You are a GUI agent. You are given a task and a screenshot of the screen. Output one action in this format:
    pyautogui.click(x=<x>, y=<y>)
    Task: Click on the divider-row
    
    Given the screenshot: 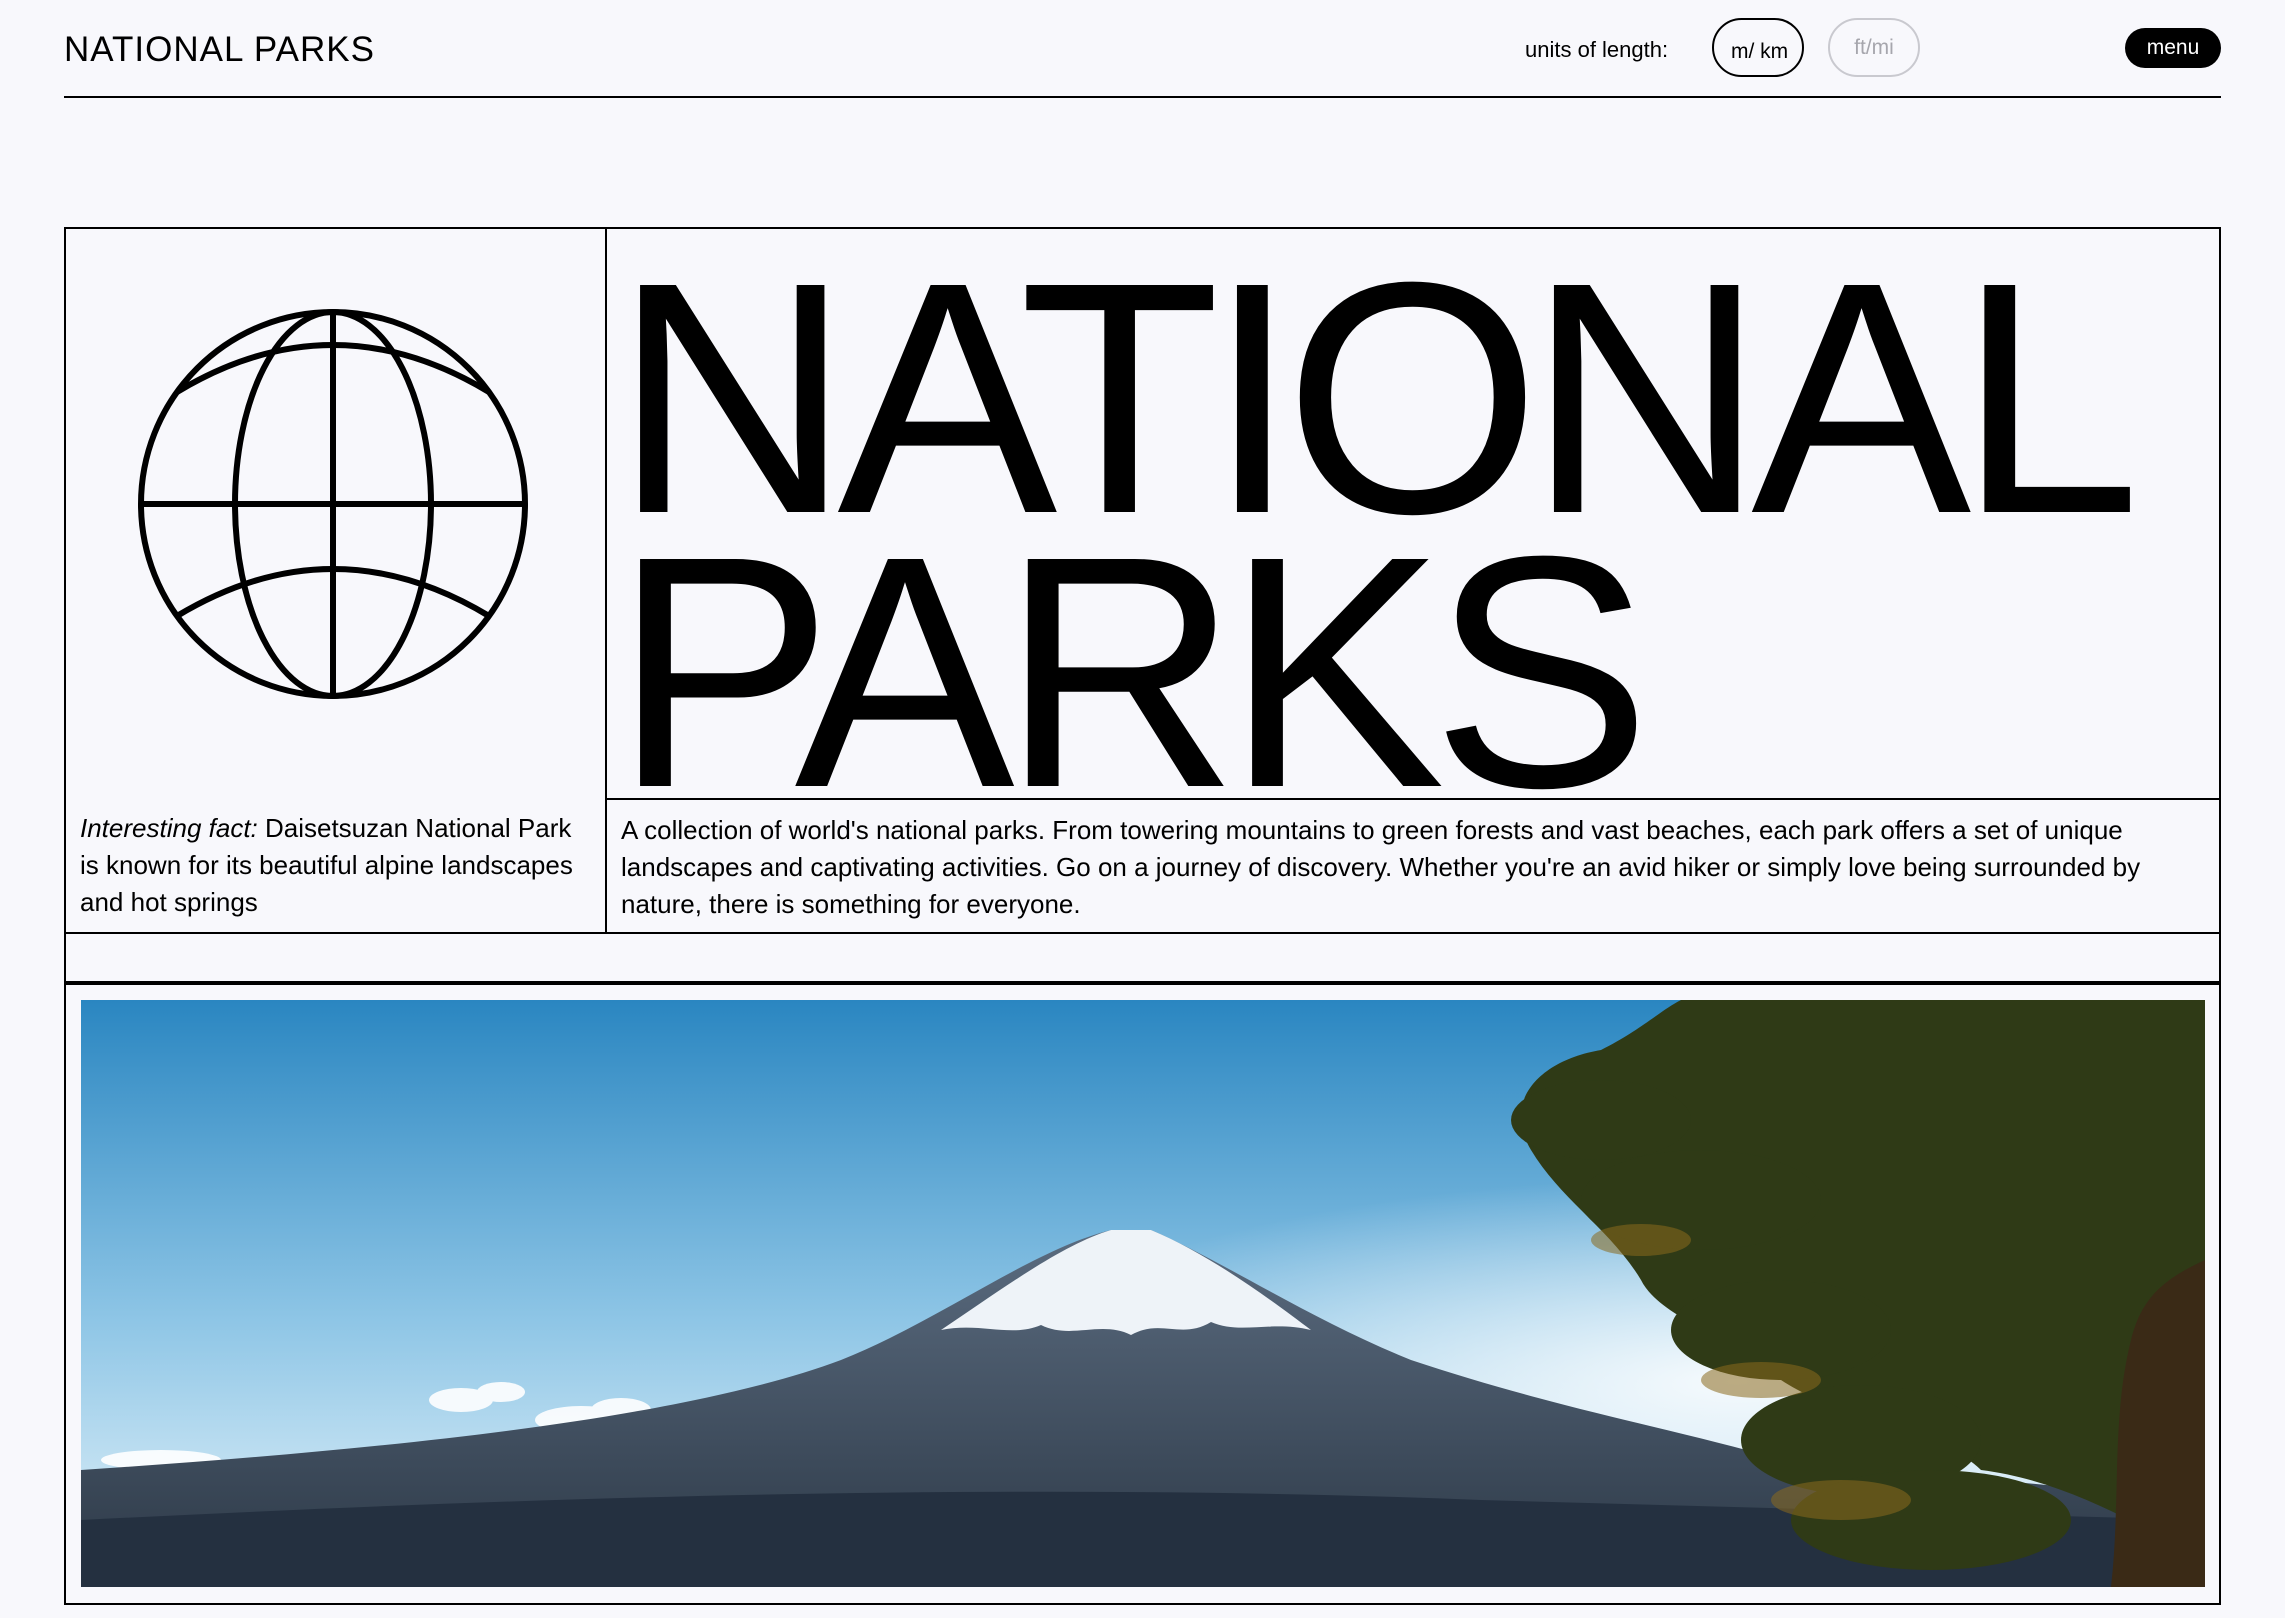 What is the action you would take?
    pyautogui.click(x=1142, y=957)
    